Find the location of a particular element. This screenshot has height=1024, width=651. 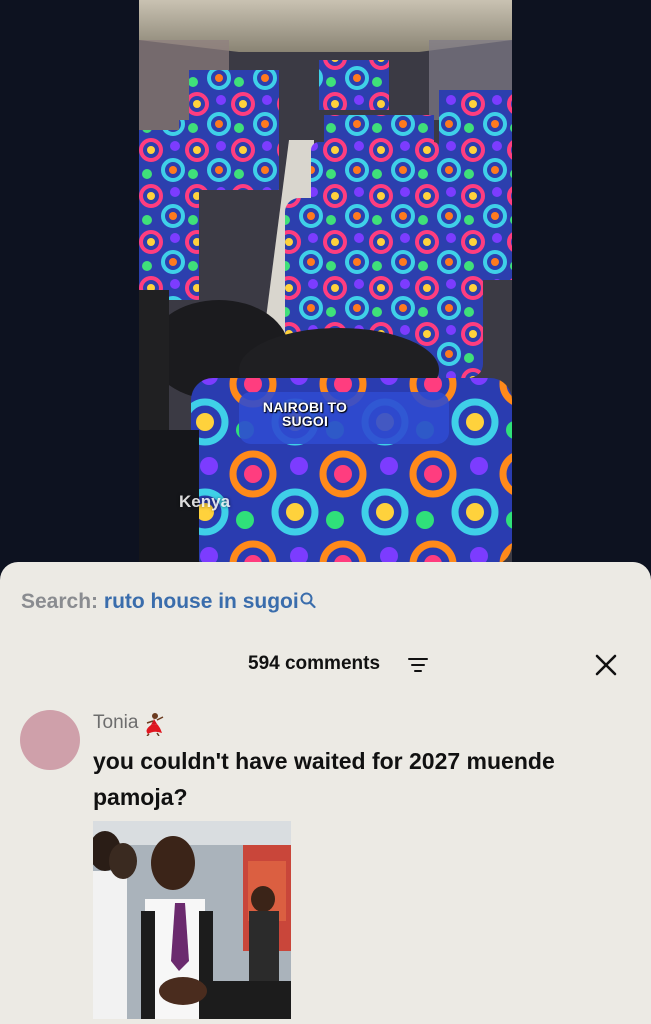

avatar is located at coordinates (50, 740).